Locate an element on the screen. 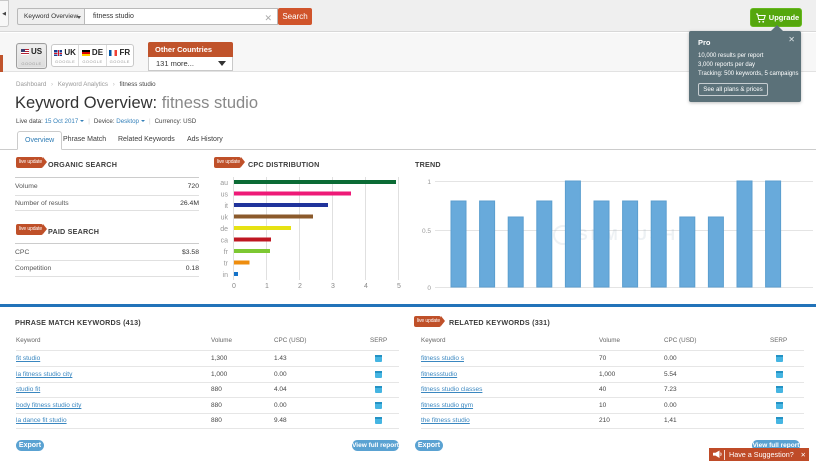 The width and height of the screenshot is (816, 461). svg-text: 4 is located at coordinates (366, 286).